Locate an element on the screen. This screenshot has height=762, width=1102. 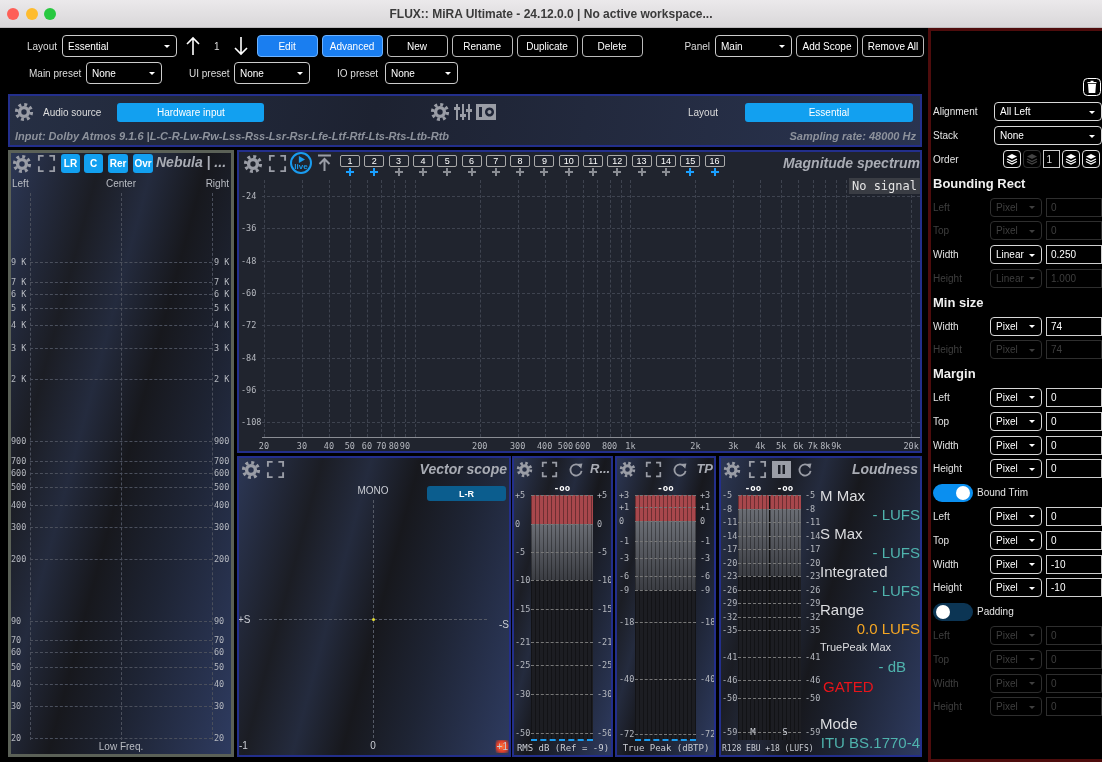
mode-button: L-R is located at coordinates (466, 493).